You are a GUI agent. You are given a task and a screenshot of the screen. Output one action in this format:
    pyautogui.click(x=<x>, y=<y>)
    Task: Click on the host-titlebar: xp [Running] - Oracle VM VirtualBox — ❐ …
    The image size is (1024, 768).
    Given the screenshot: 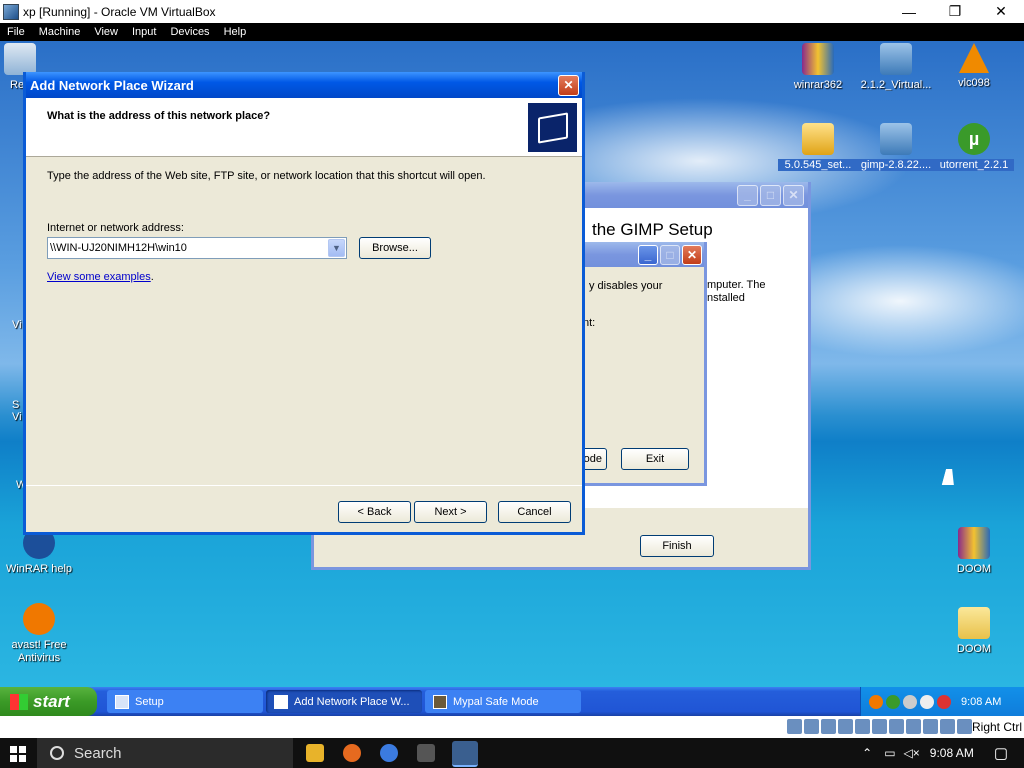 What is the action you would take?
    pyautogui.click(x=512, y=11)
    